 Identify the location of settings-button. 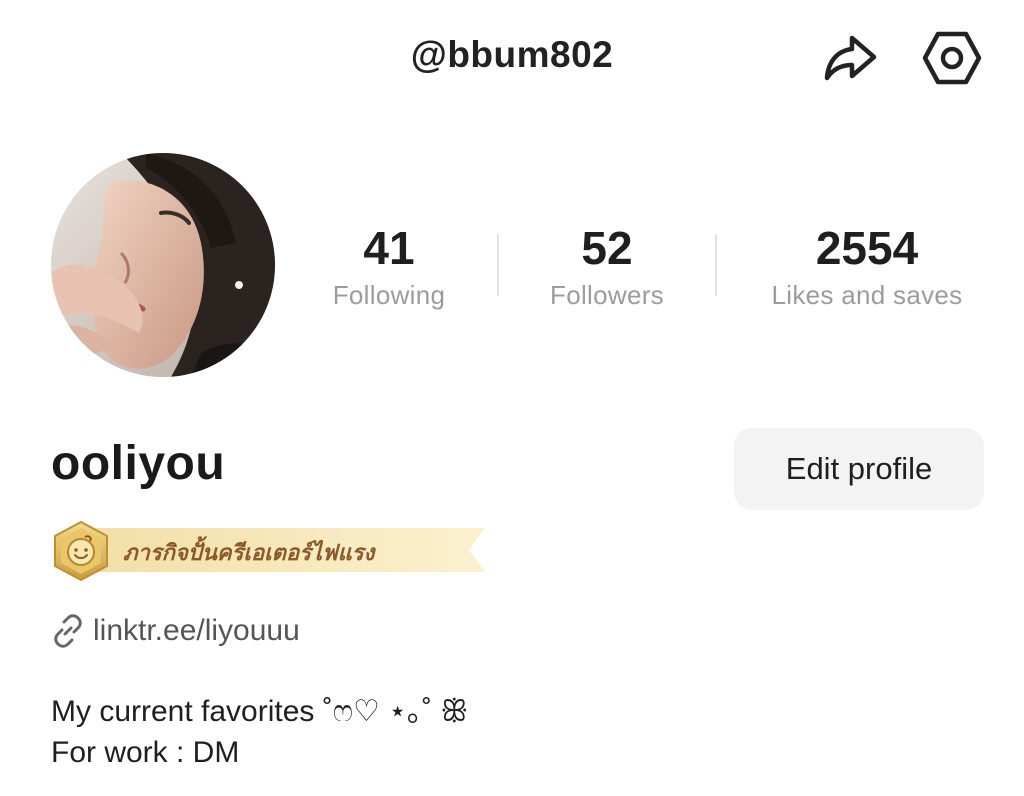
(952, 58).